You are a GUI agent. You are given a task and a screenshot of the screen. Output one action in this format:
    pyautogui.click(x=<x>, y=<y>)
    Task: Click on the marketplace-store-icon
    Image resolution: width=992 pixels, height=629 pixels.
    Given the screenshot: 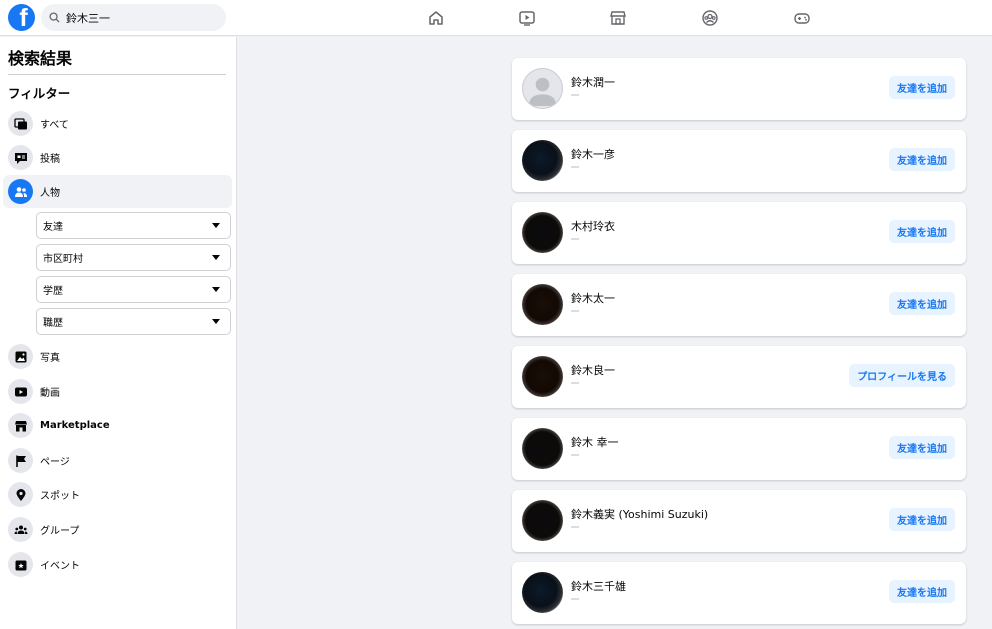 What is the action you would take?
    pyautogui.click(x=618, y=18)
    